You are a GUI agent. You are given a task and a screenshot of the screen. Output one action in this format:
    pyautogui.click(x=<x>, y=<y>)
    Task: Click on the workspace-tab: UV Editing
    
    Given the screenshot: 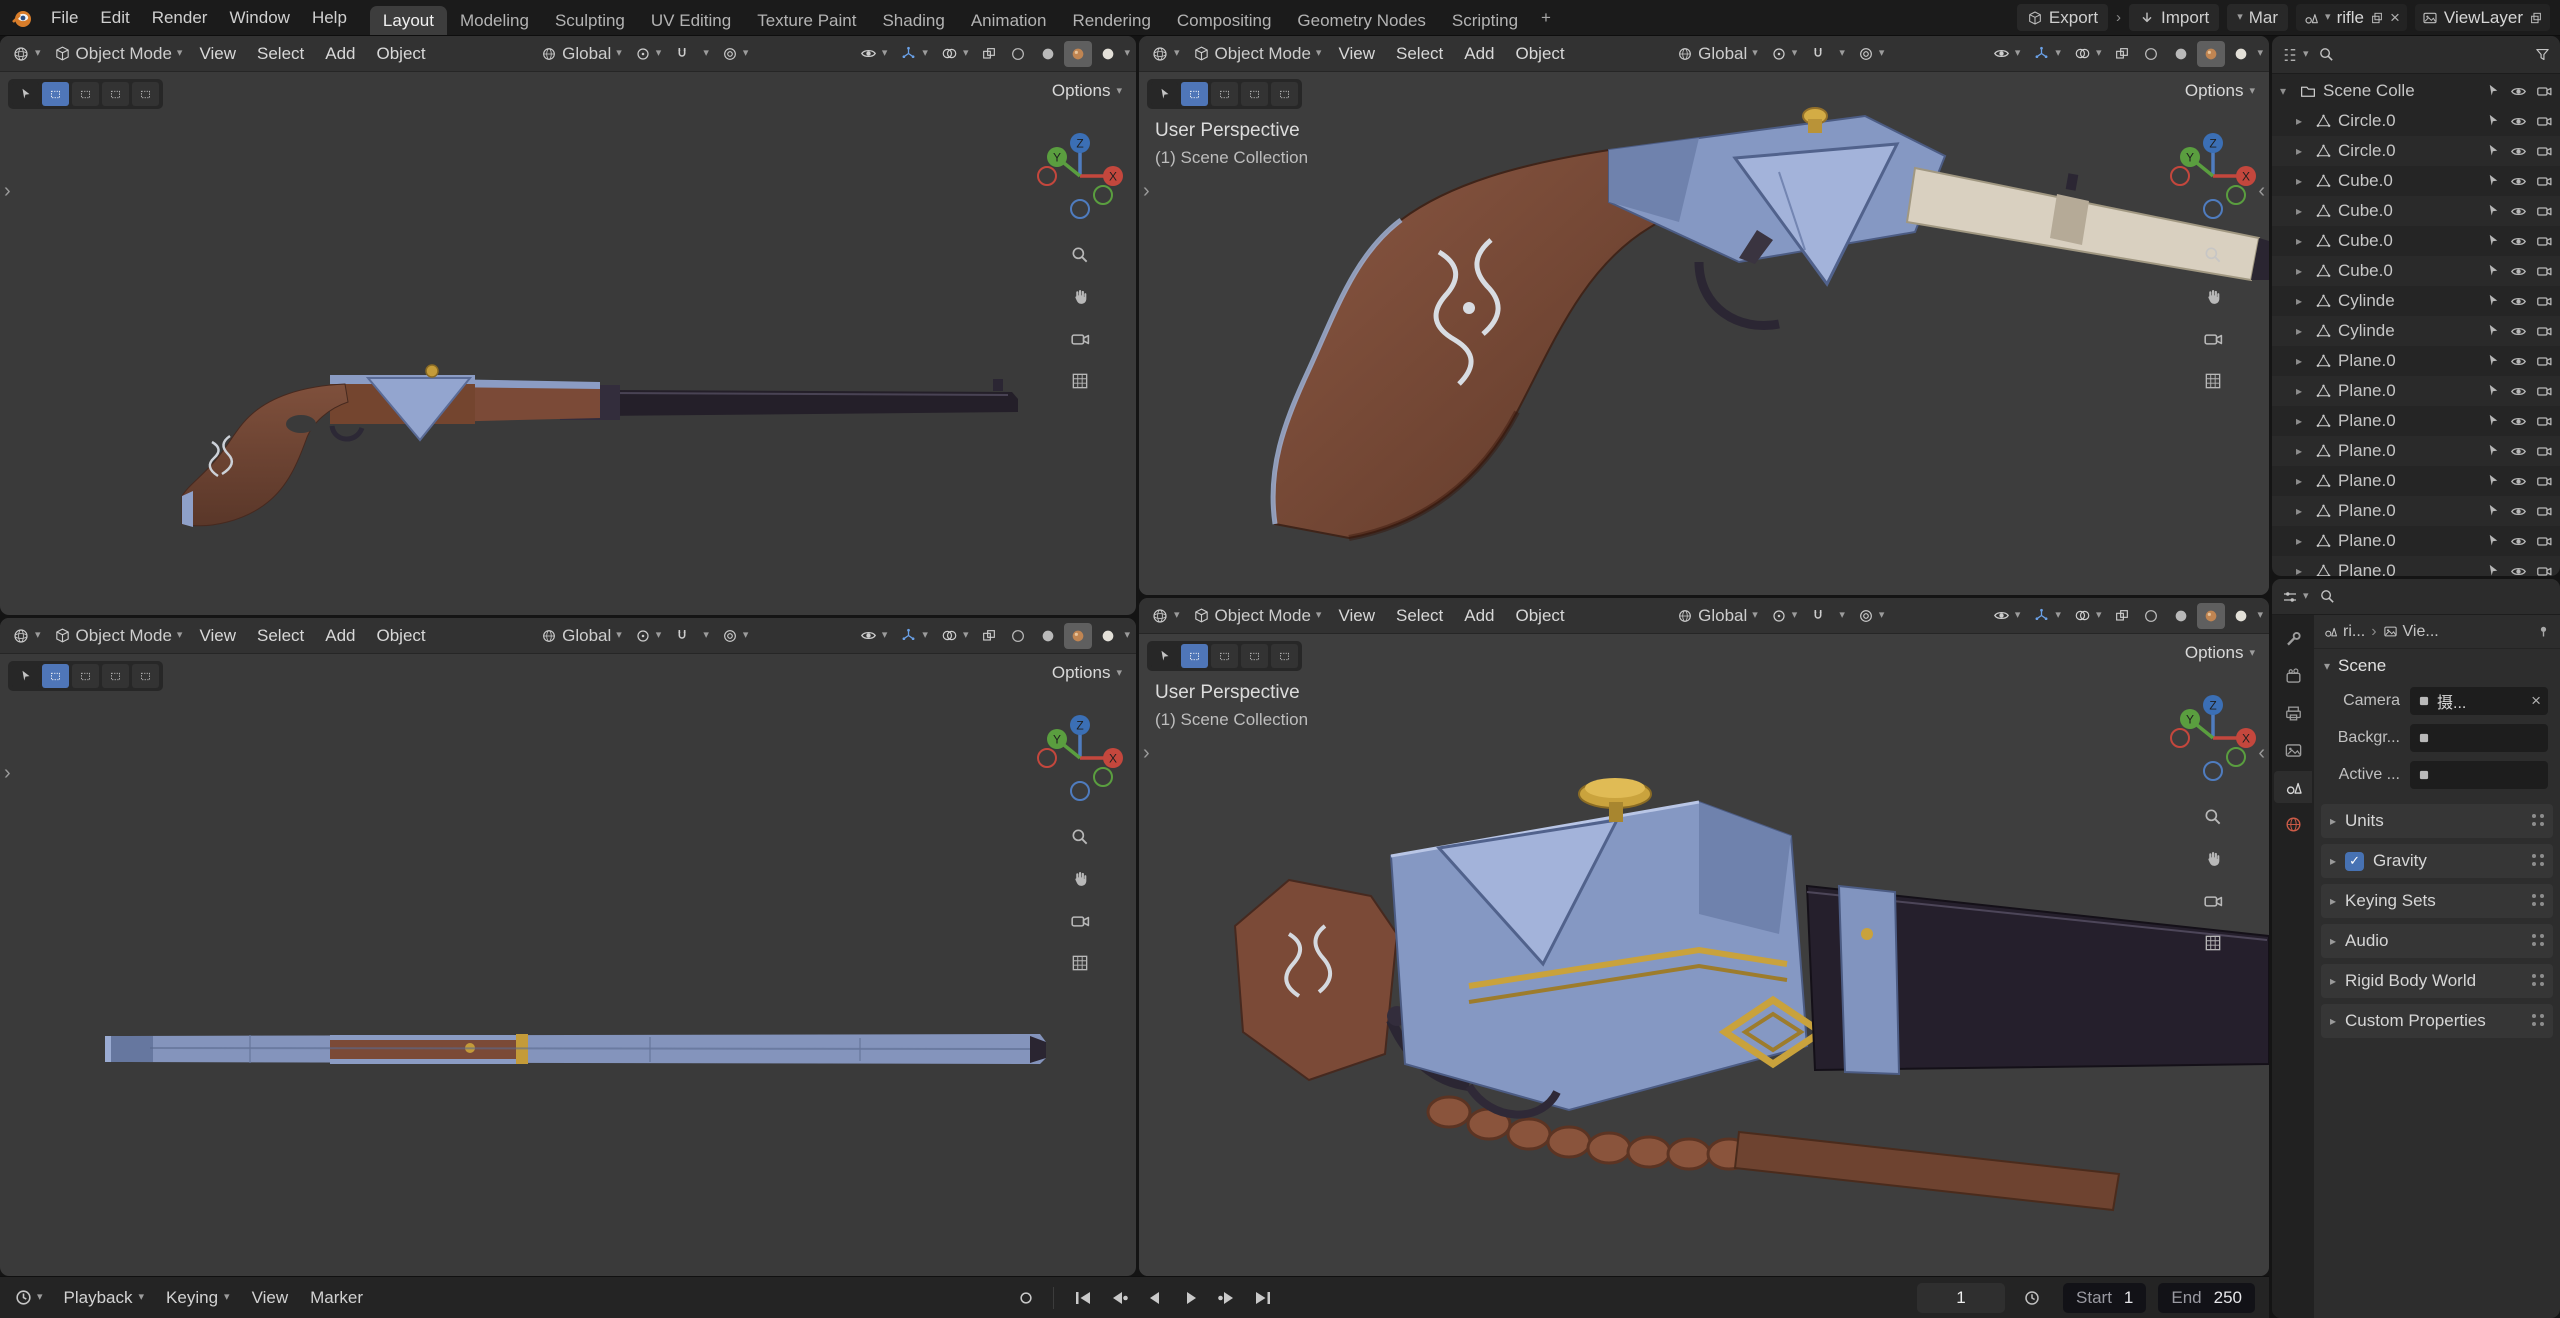 What is the action you would take?
    pyautogui.click(x=691, y=20)
    